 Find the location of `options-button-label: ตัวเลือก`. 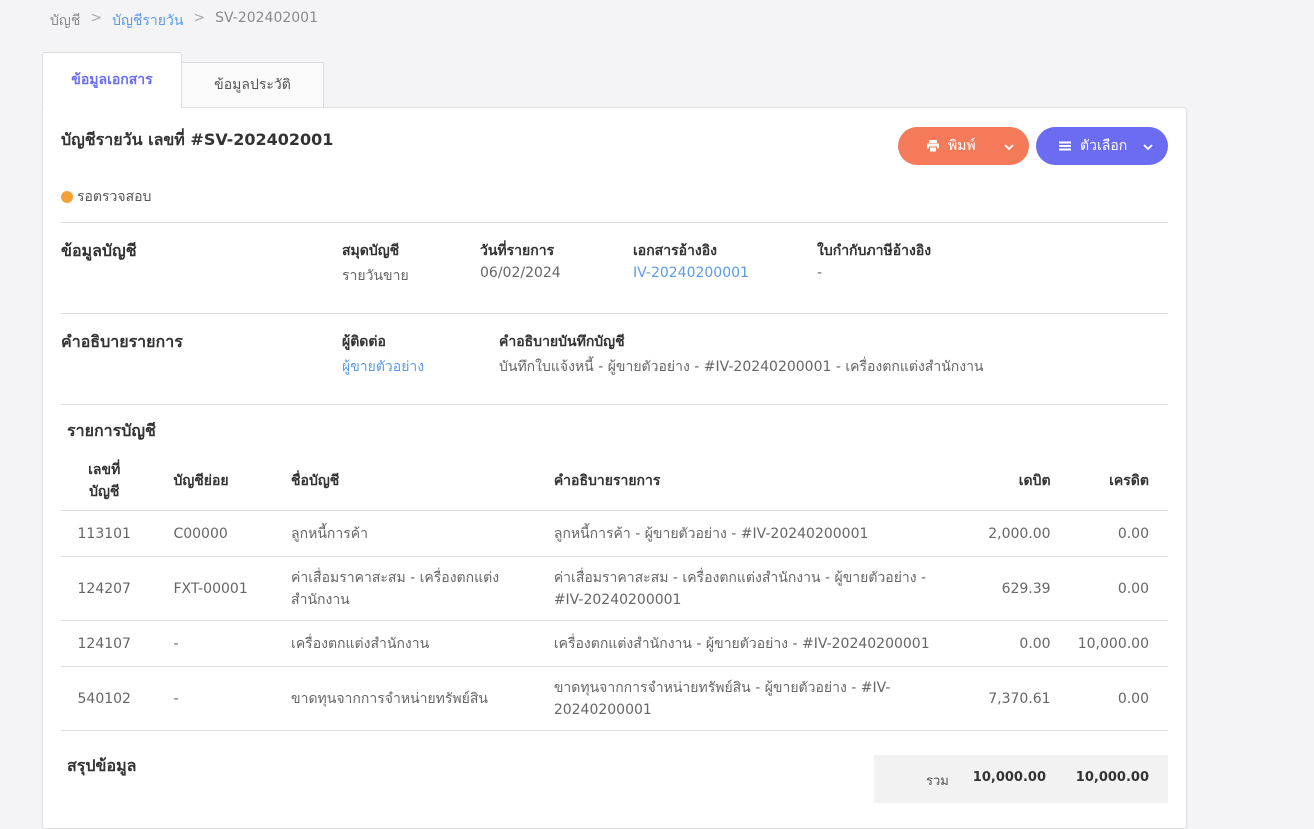

options-button-label: ตัวเลือก is located at coordinates (1104, 145).